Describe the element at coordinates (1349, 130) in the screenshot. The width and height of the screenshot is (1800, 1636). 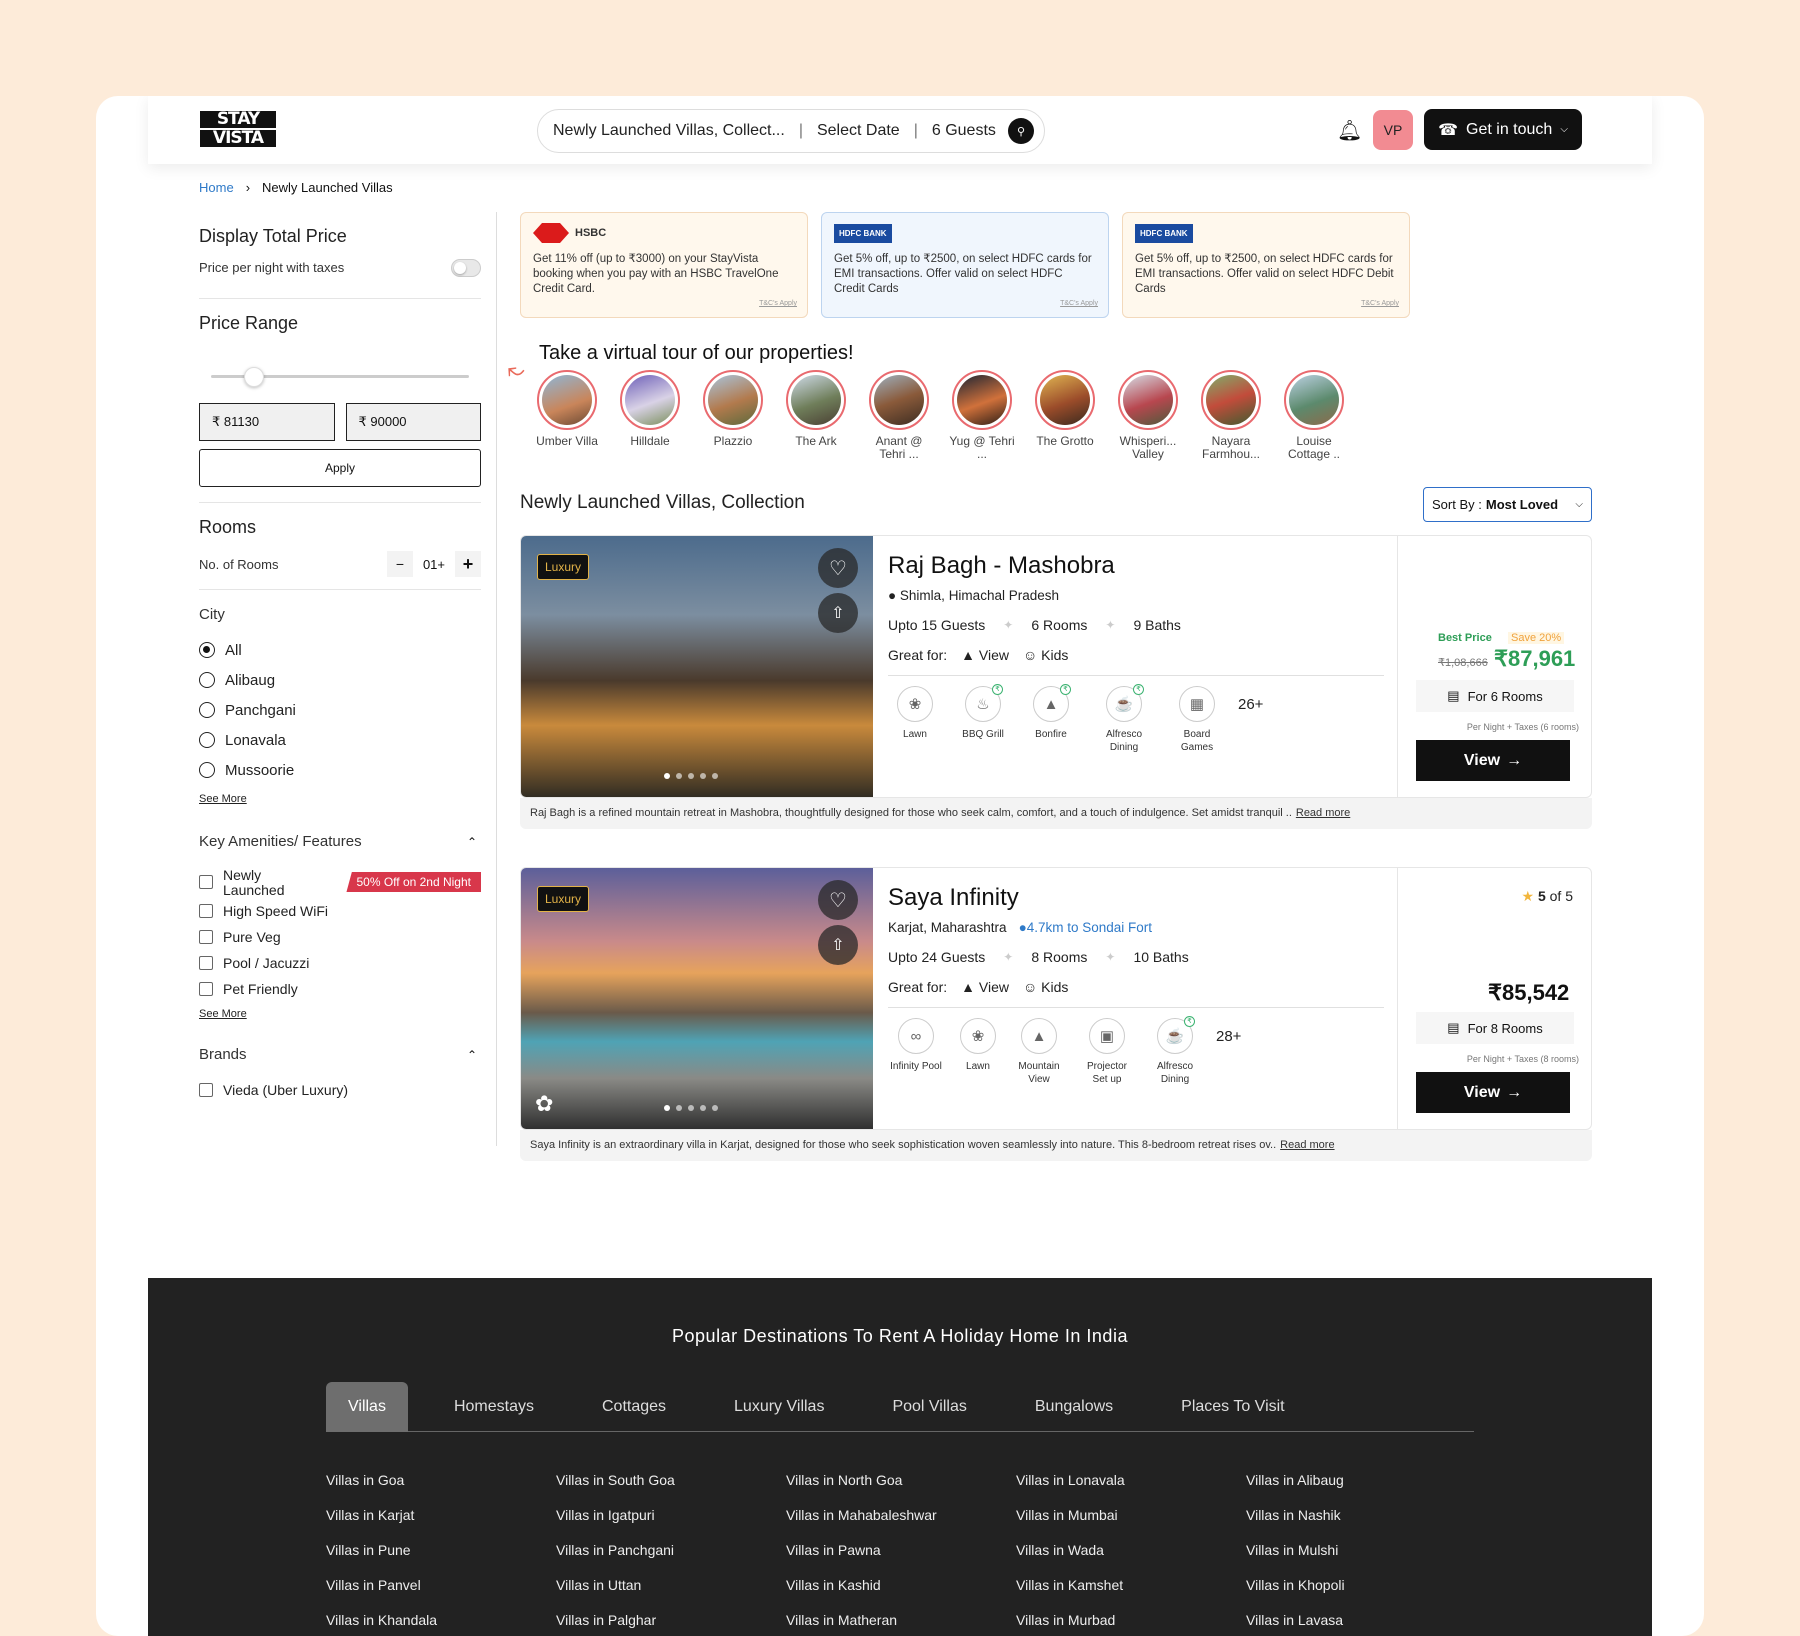
I see `bell-icon: 🔔︎` at that location.